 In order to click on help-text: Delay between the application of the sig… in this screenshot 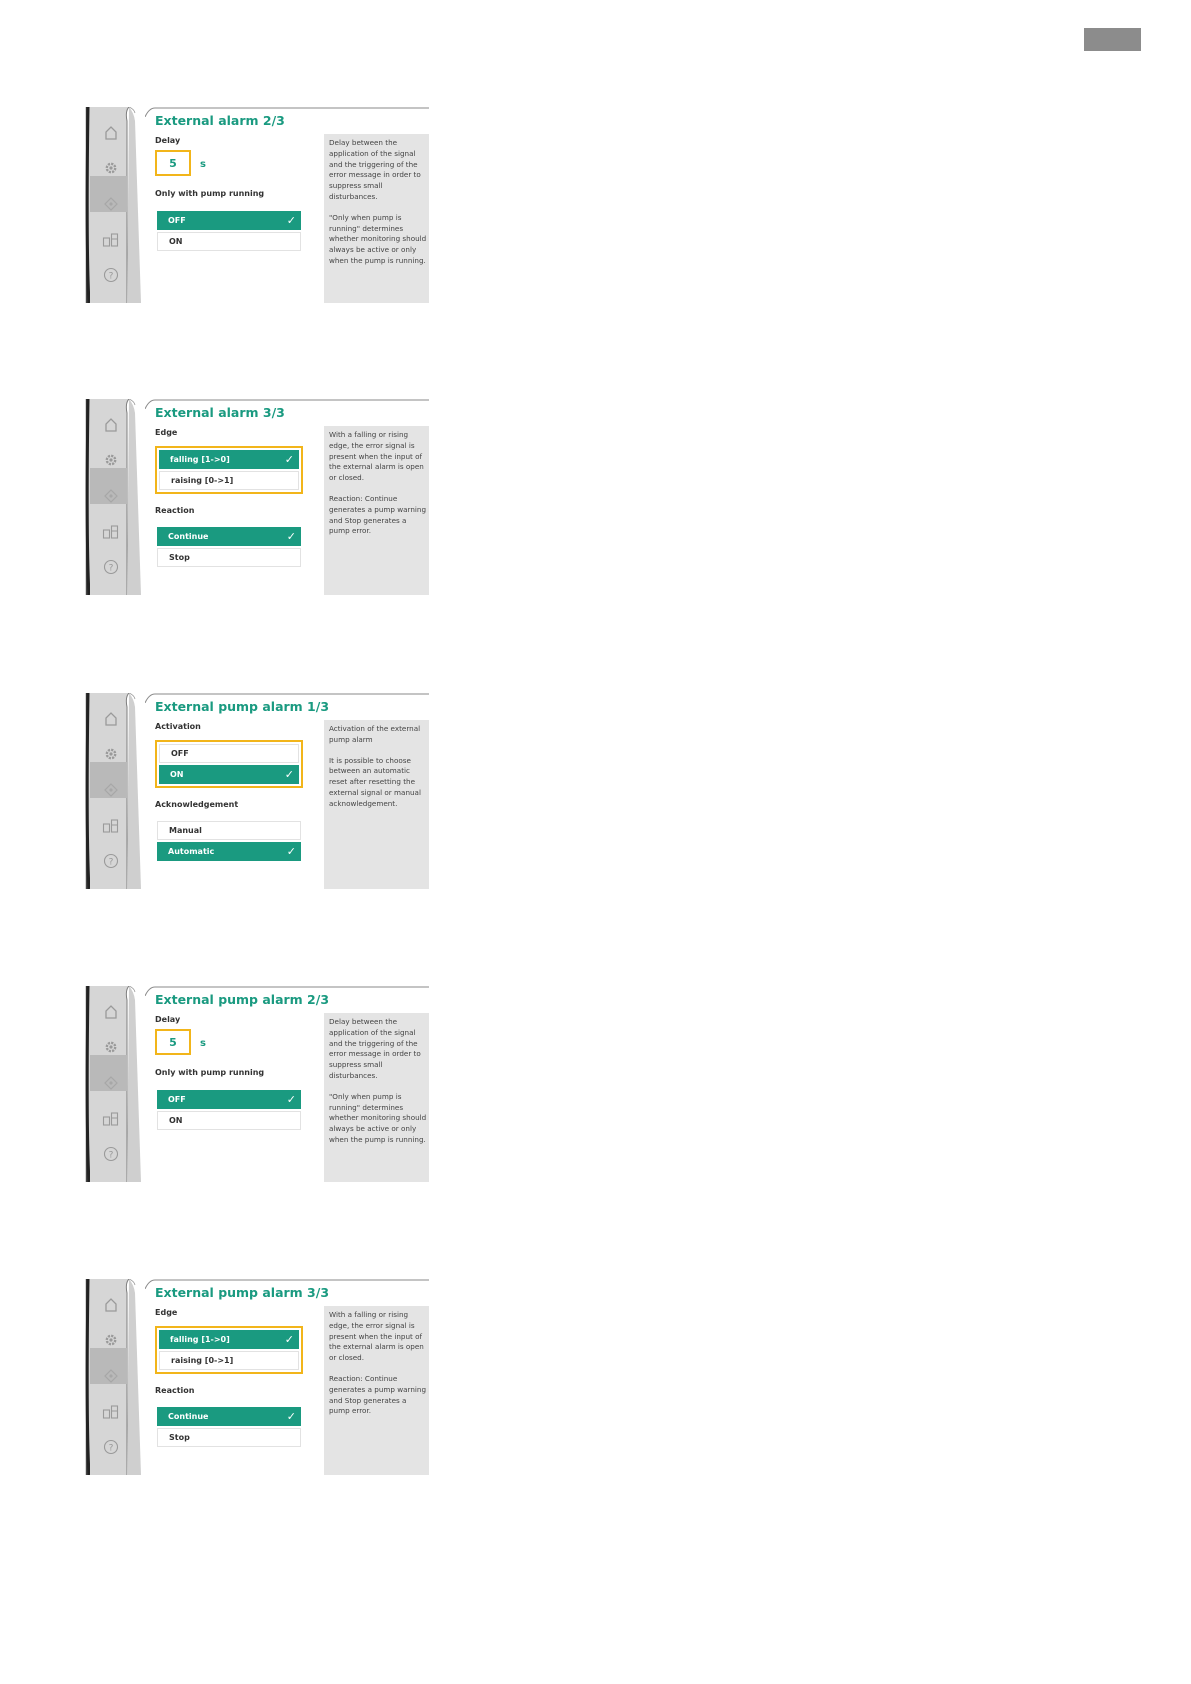, I will do `click(375, 1048)`.